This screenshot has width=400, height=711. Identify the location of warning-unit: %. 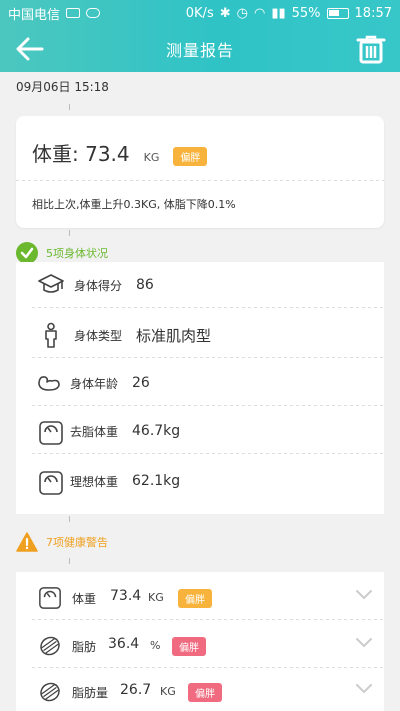
(155, 645).